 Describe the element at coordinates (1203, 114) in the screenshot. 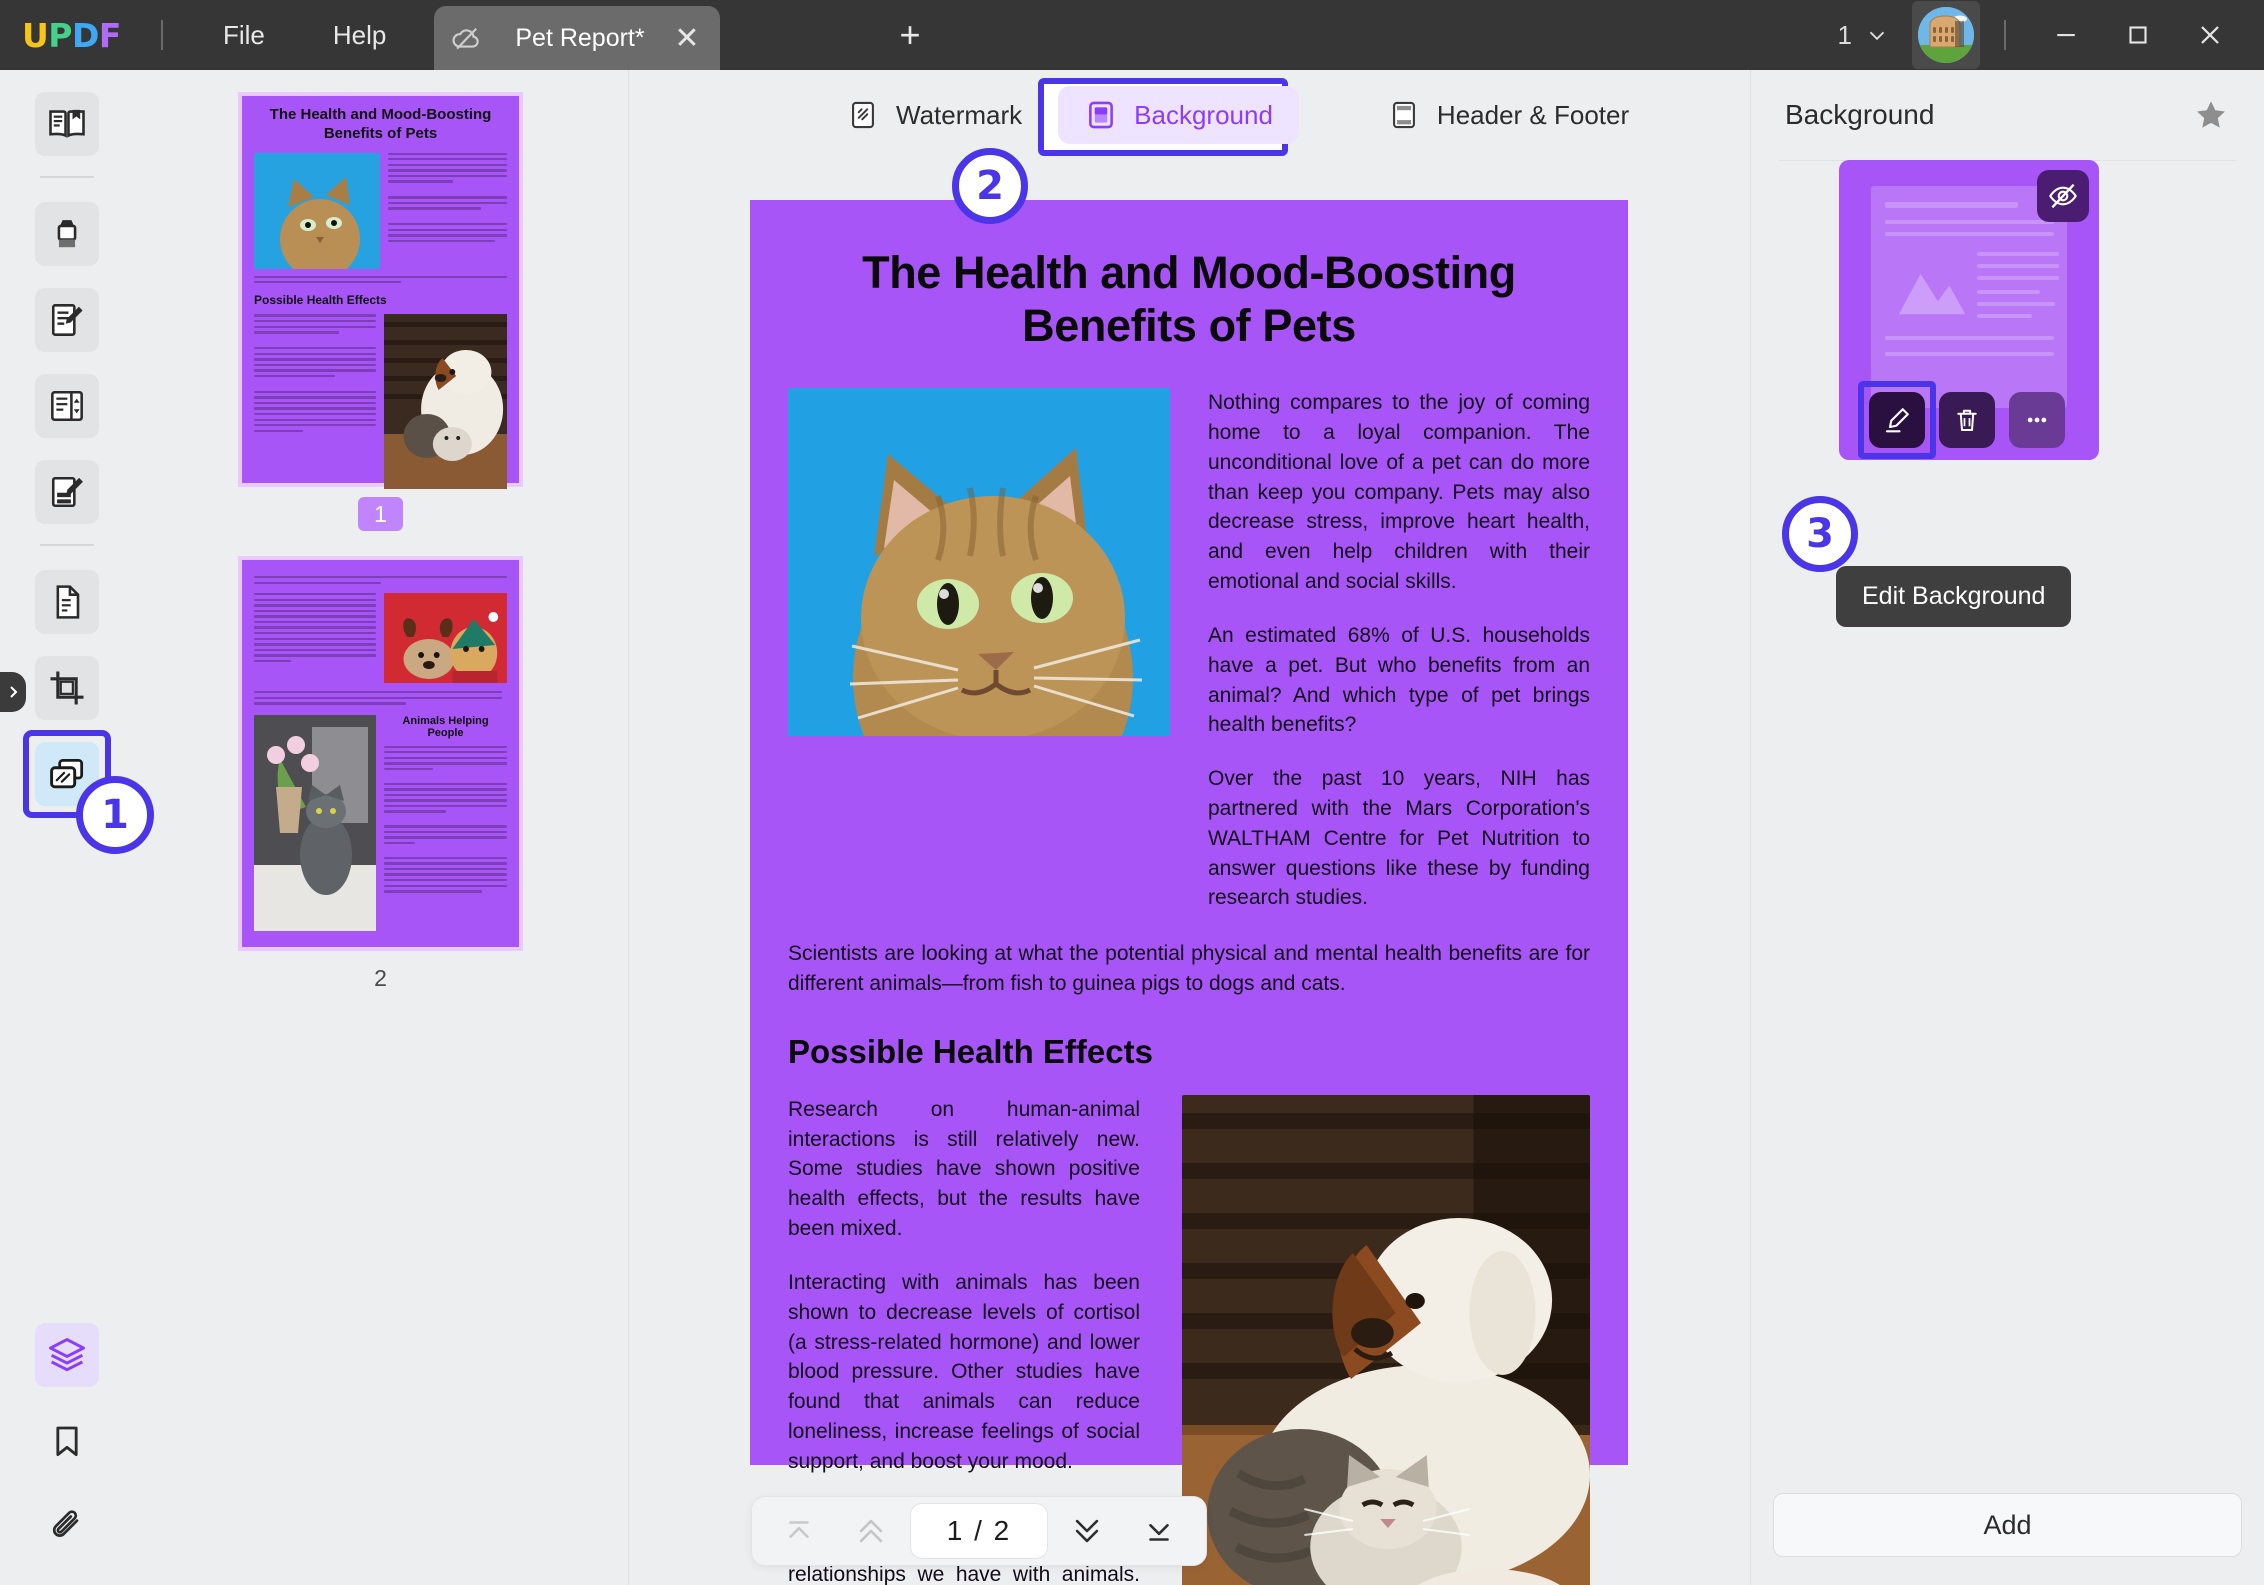

I see `tab-background-label: Background` at that location.